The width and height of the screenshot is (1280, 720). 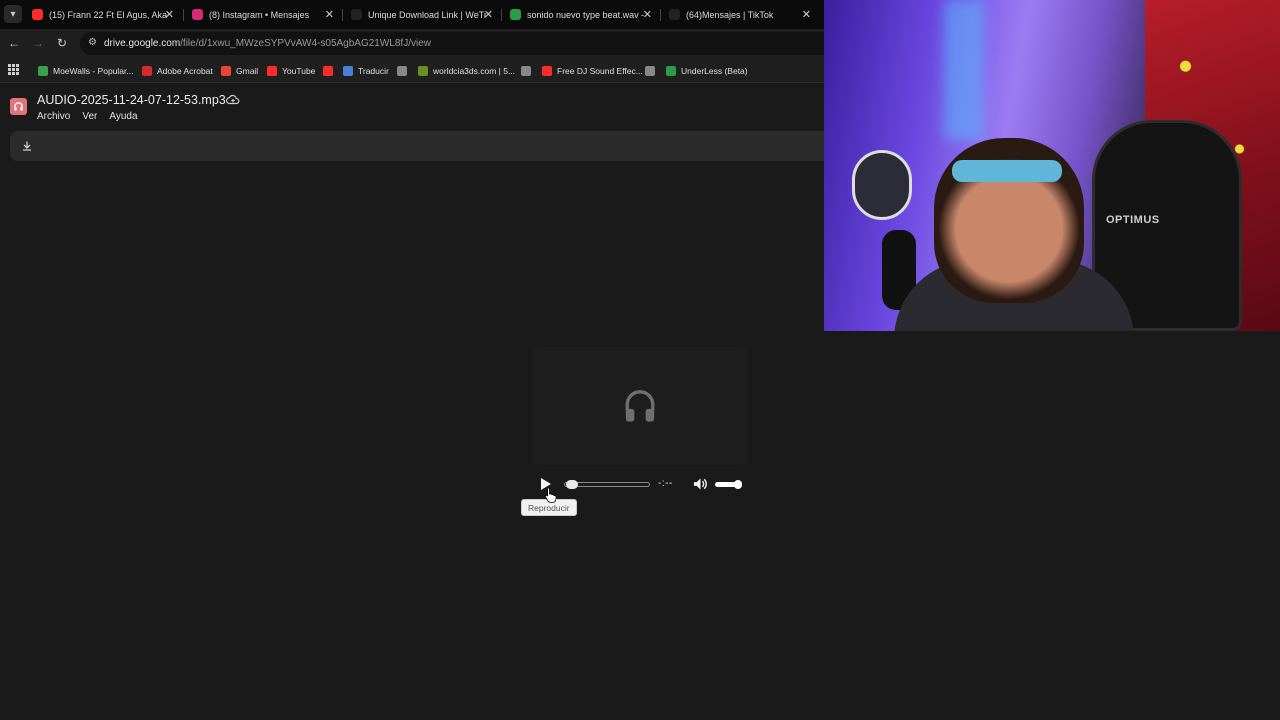 What do you see at coordinates (1133, 220) in the screenshot?
I see `chair-logo: OPTIMUS` at bounding box center [1133, 220].